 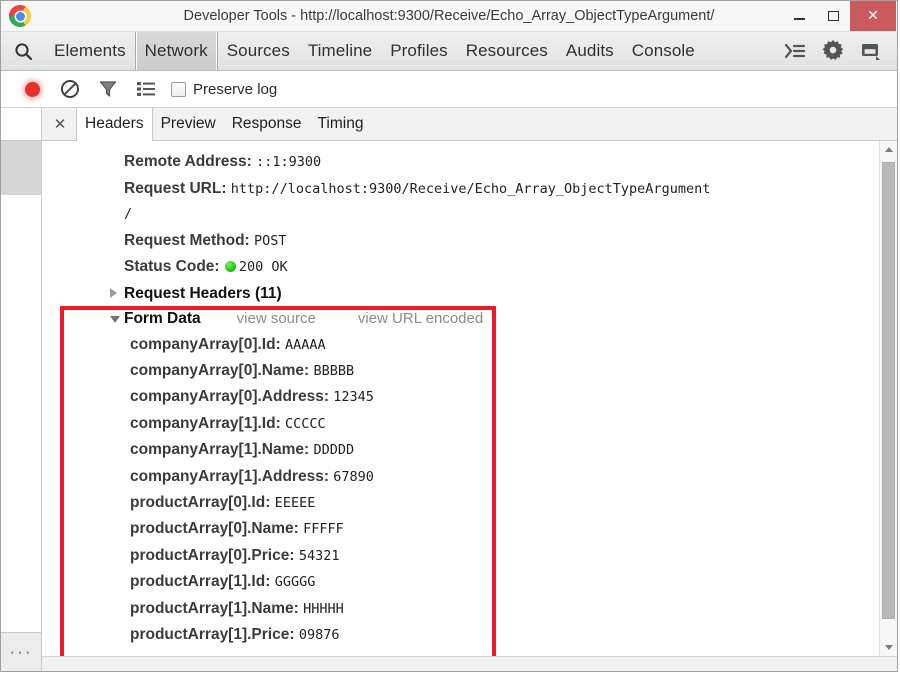 I want to click on form-data-key: productArray[0].Name:, so click(x=214, y=529).